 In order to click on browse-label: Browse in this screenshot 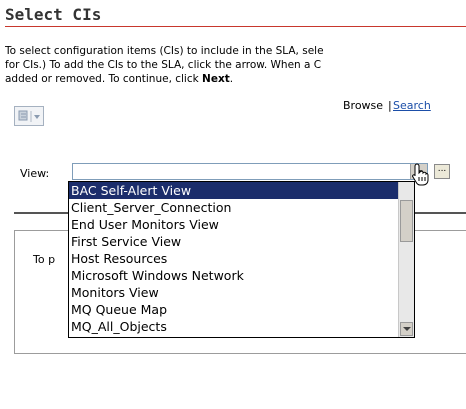, I will do `click(363, 105)`.